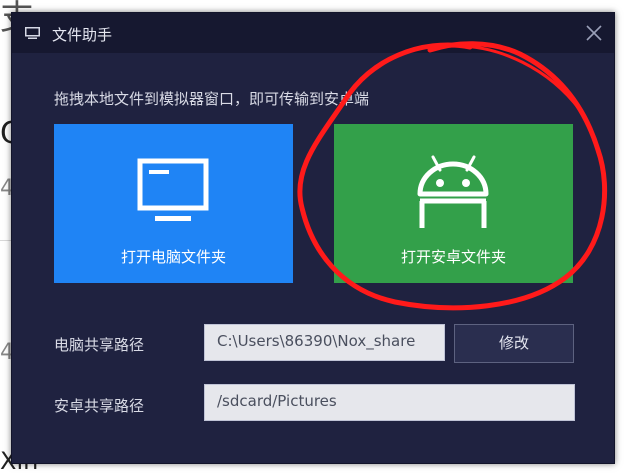  What do you see at coordinates (514, 343) in the screenshot?
I see `modify-path-button: 修改` at bounding box center [514, 343].